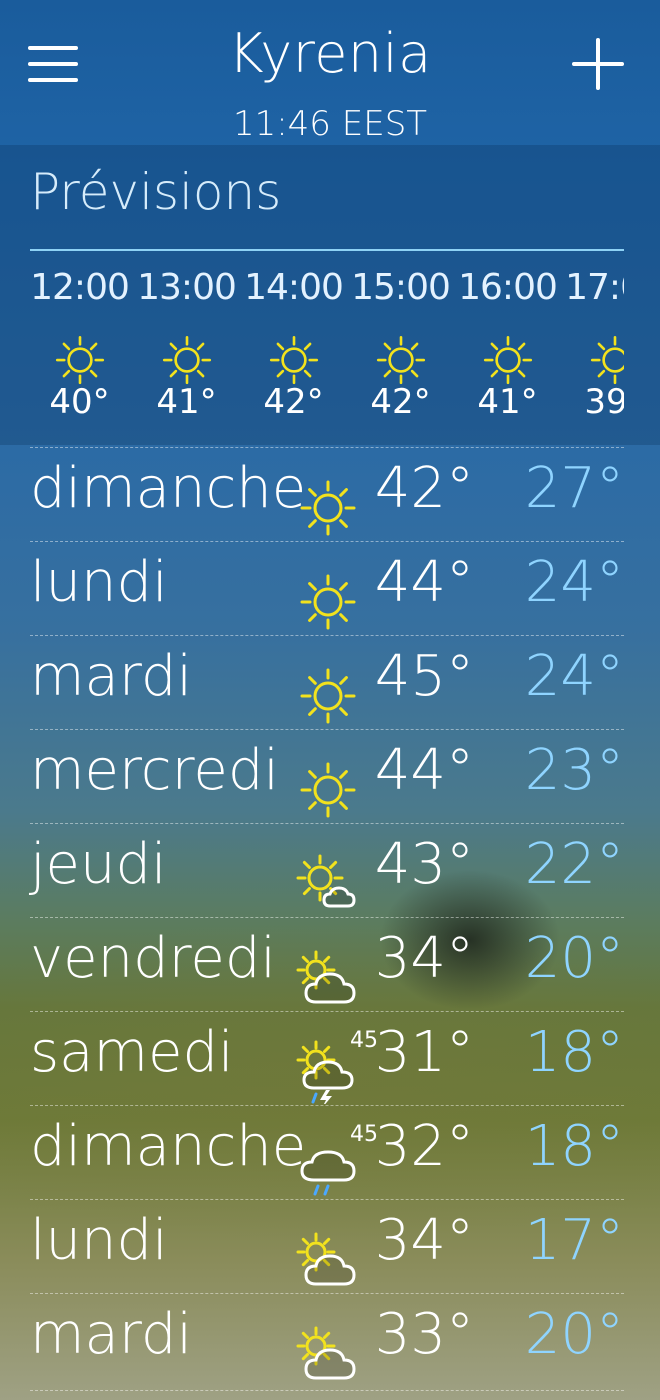  What do you see at coordinates (153, 958) in the screenshot?
I see `day-name: vendredi` at bounding box center [153, 958].